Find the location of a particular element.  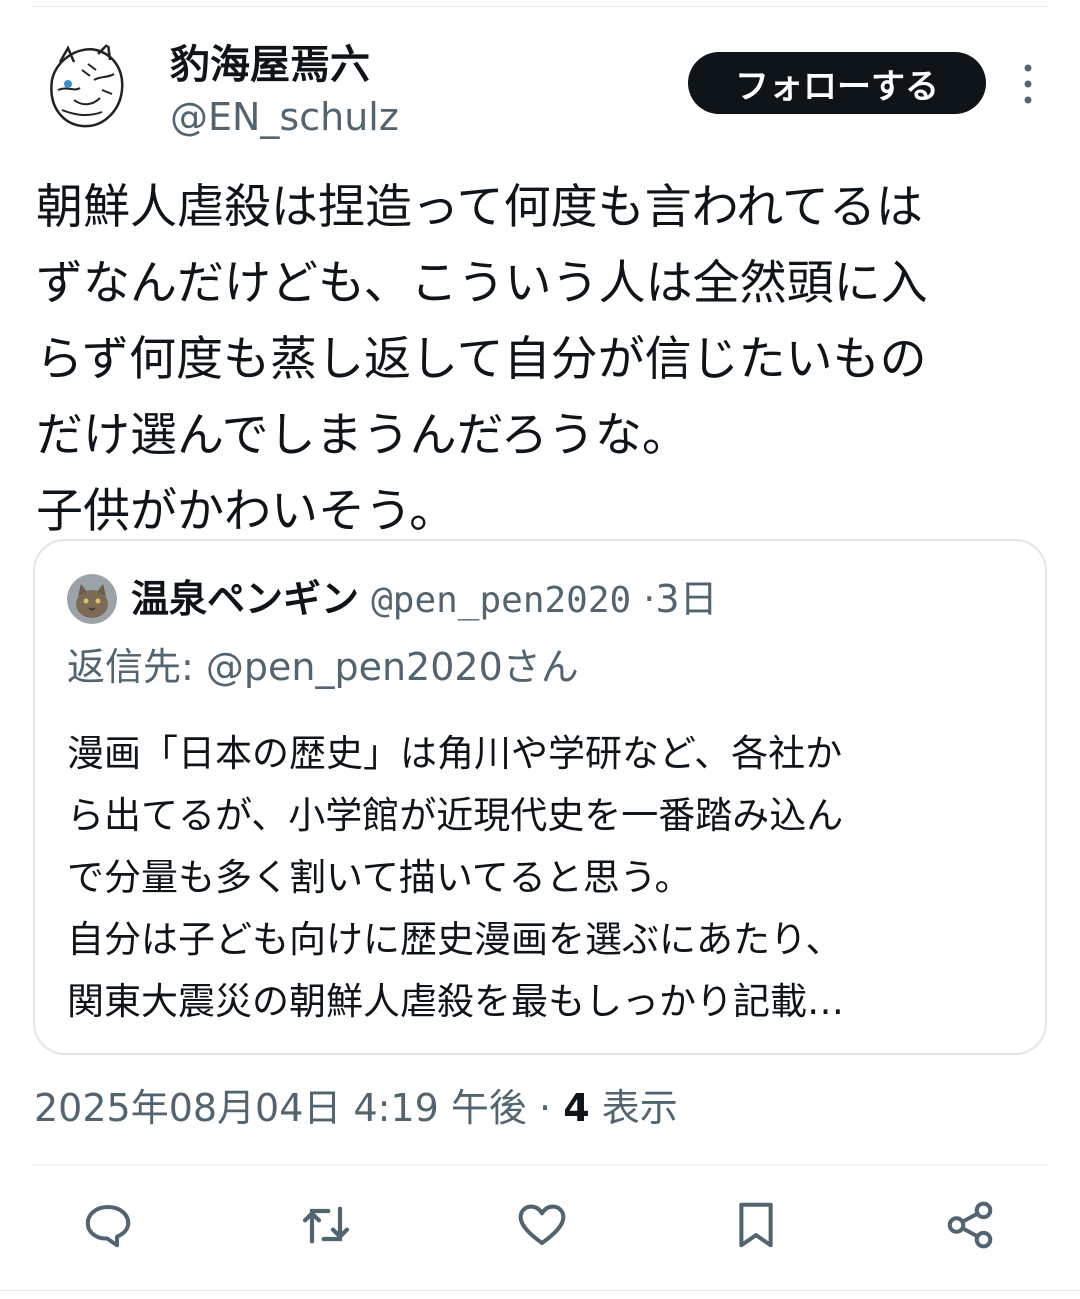

tweet-timestamp: 2025年08月04日 4:19 午後 is located at coordinates (280, 1108).